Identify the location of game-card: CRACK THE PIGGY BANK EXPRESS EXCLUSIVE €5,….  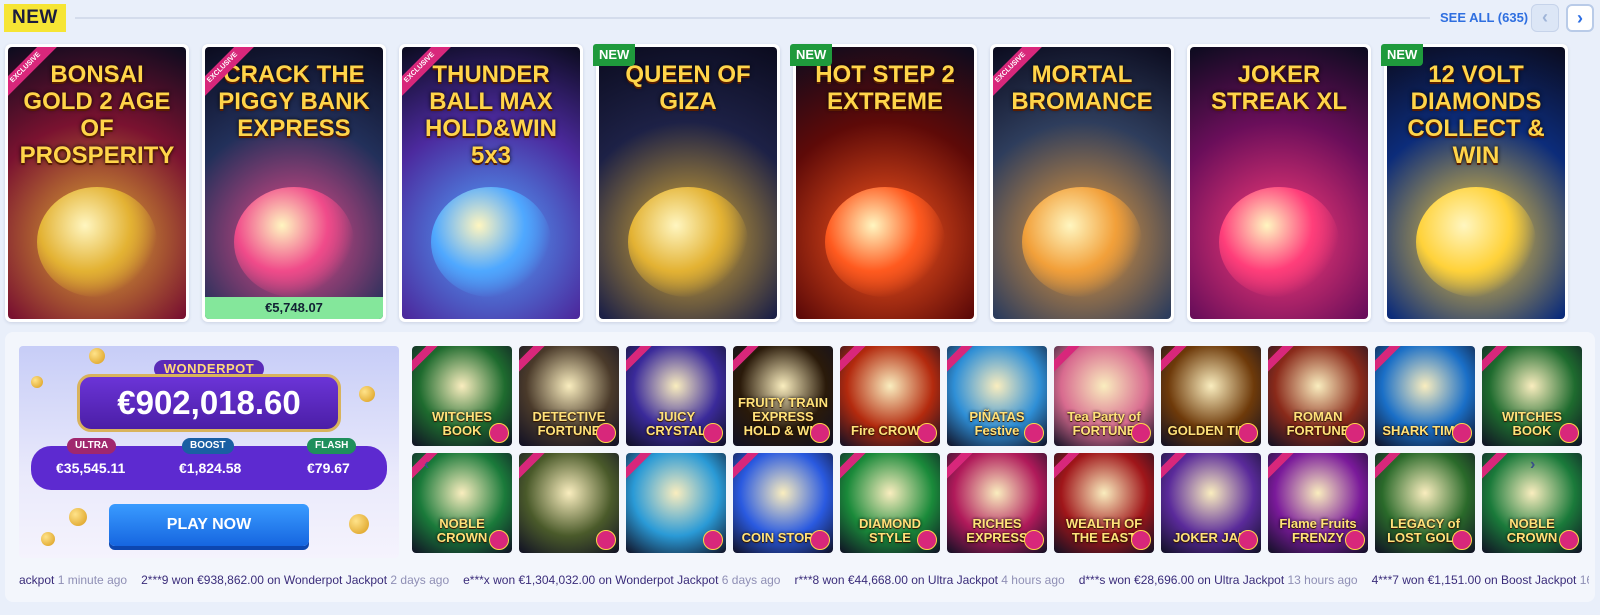
(294, 183).